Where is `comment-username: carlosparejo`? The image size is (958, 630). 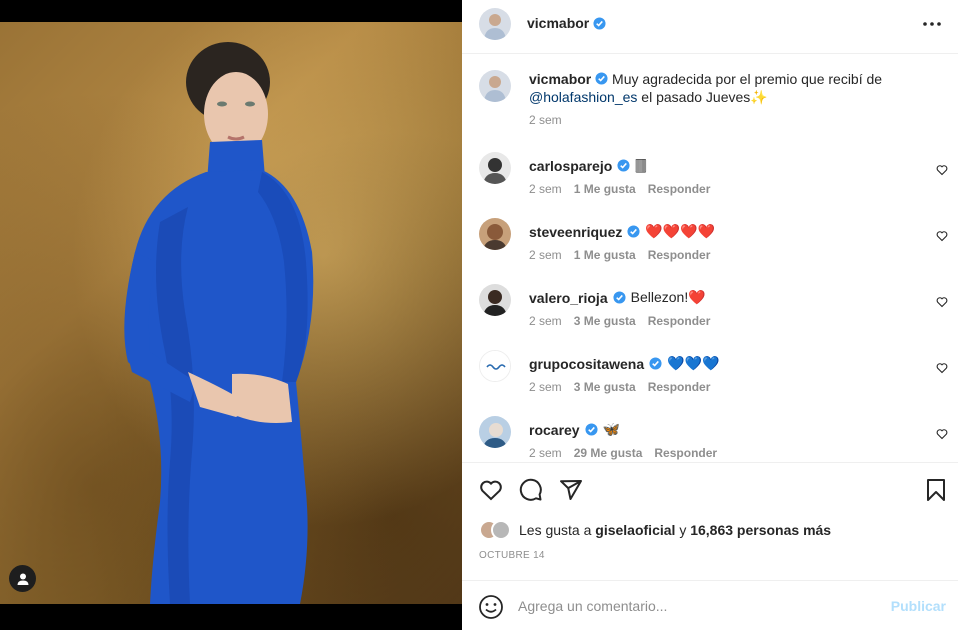 comment-username: carlosparejo is located at coordinates (570, 166).